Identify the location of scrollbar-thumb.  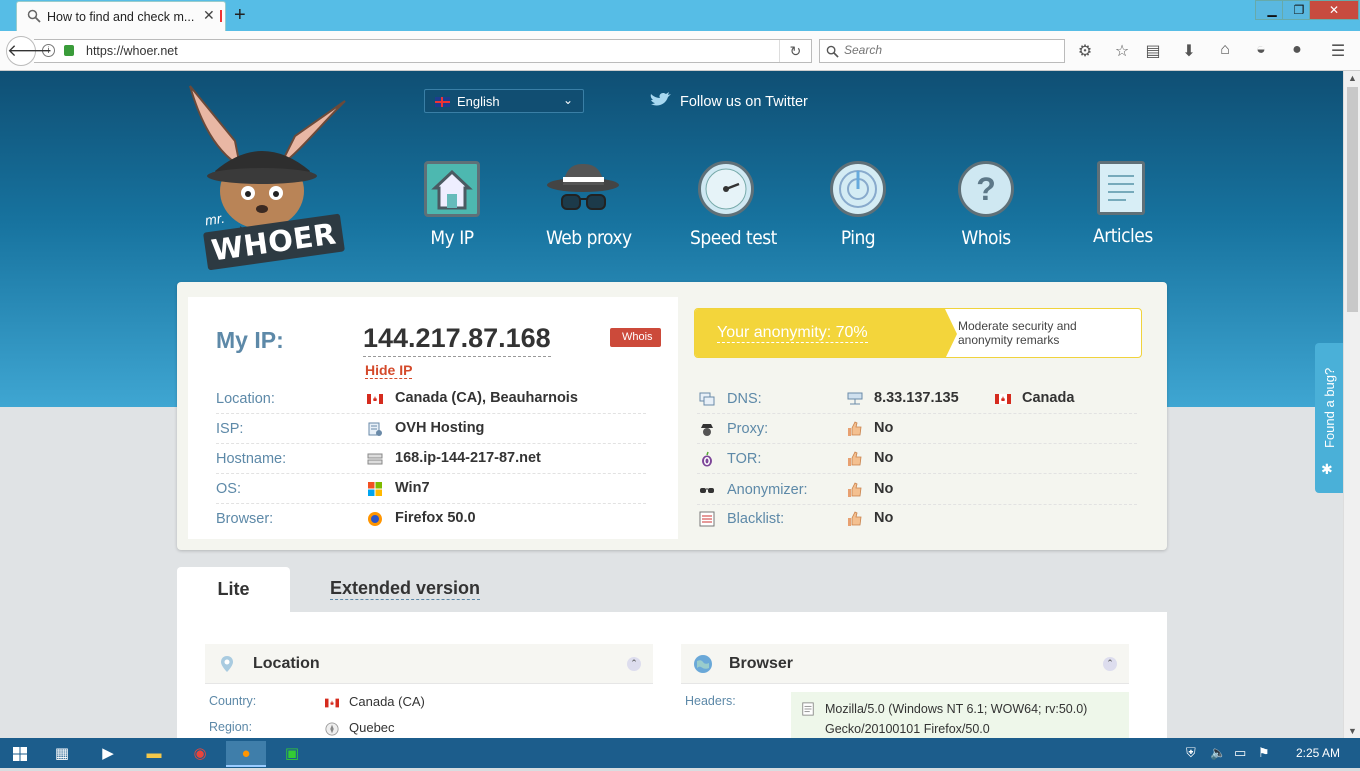
(1352, 199).